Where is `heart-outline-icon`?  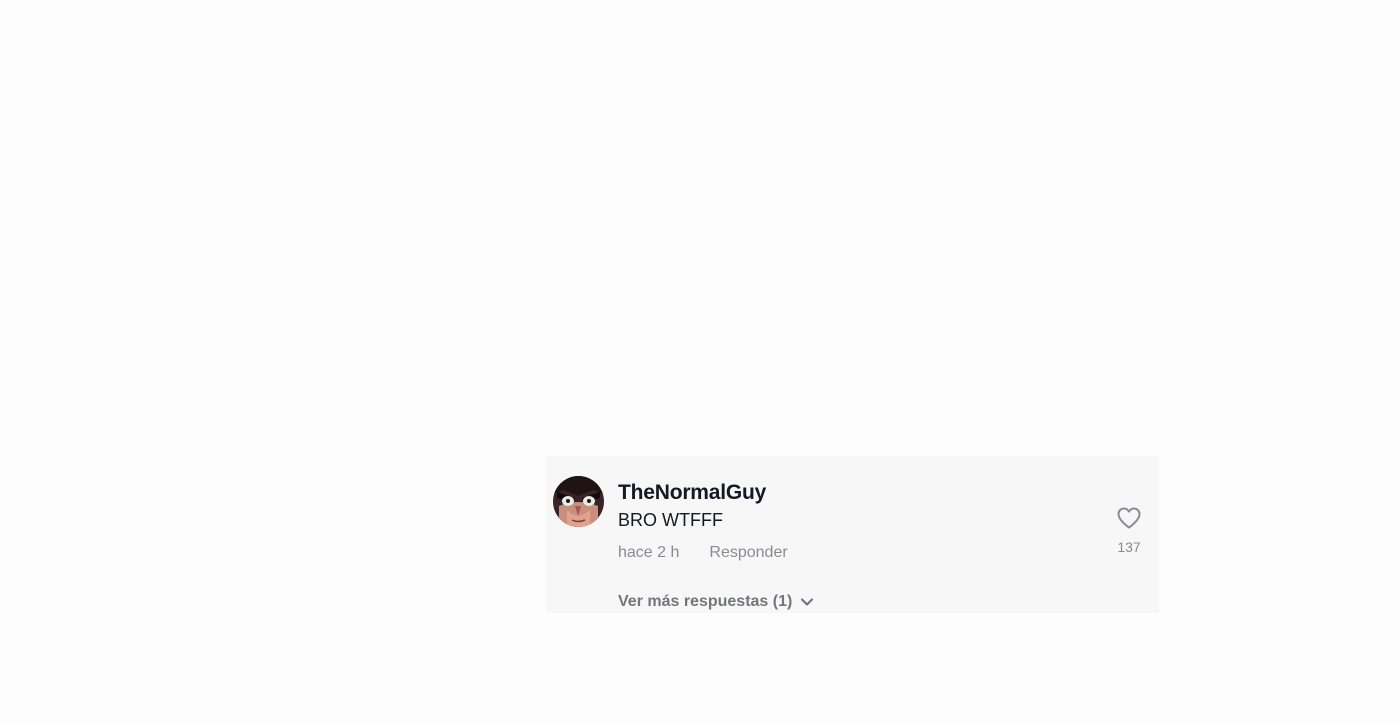
heart-outline-icon is located at coordinates (1129, 520).